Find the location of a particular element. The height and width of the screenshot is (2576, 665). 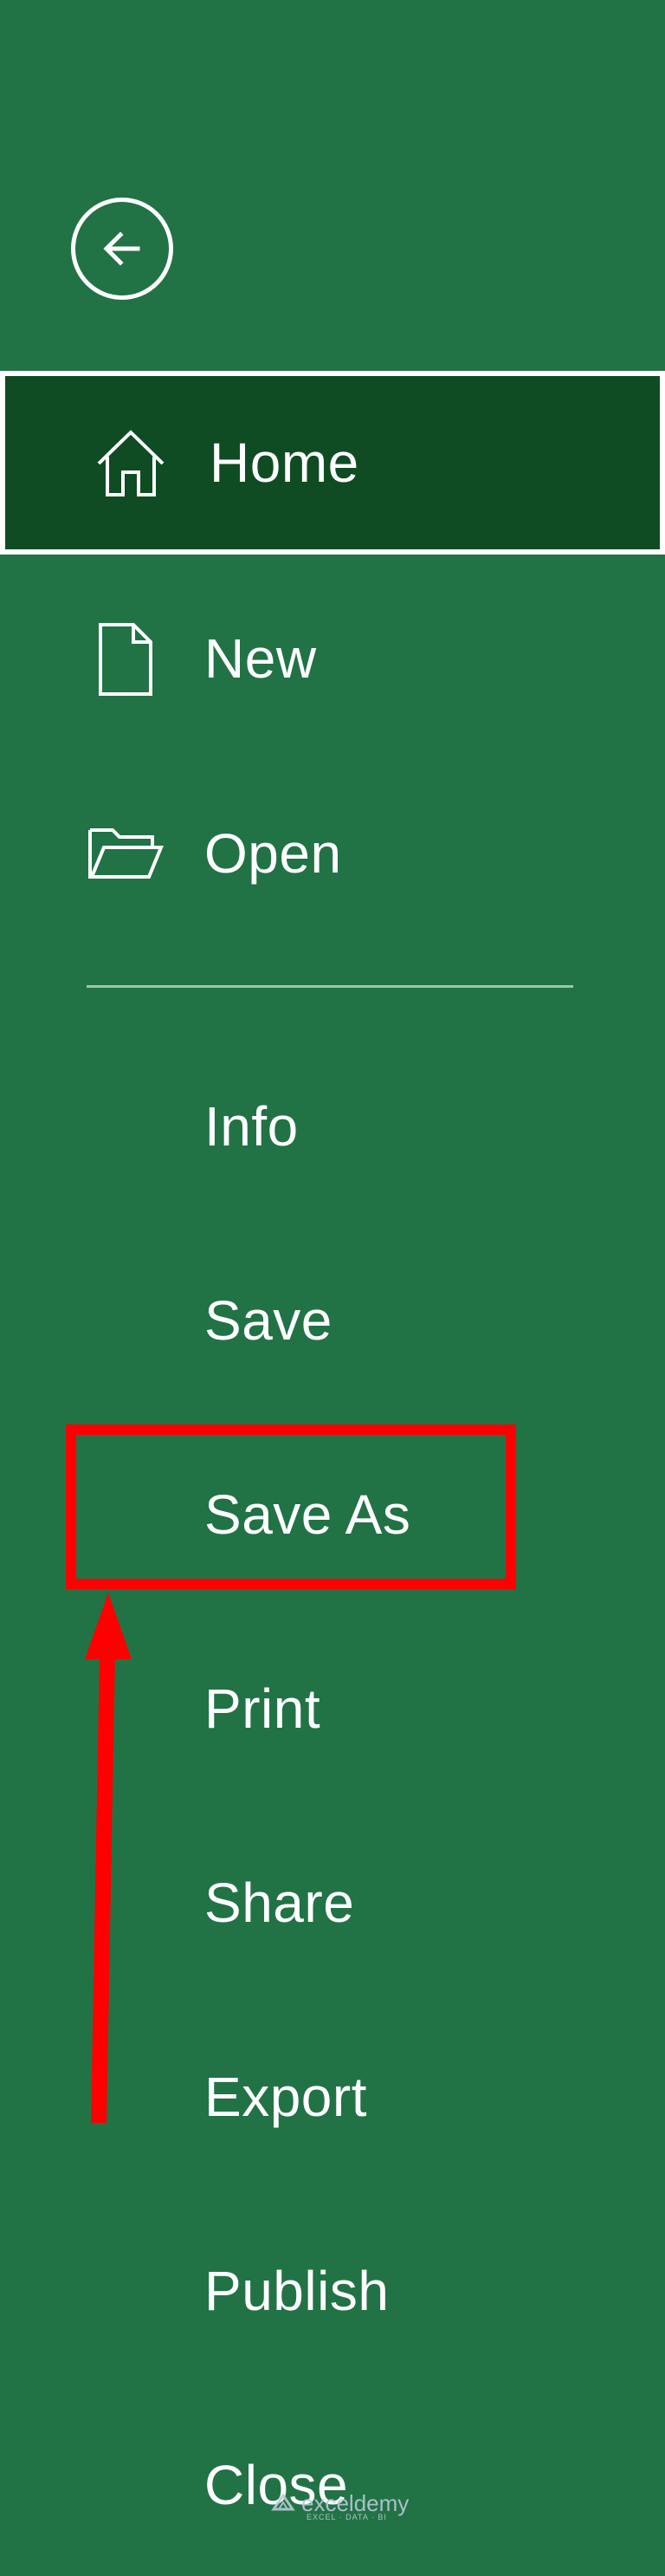

menu-item-share: Share is located at coordinates (332, 1903).